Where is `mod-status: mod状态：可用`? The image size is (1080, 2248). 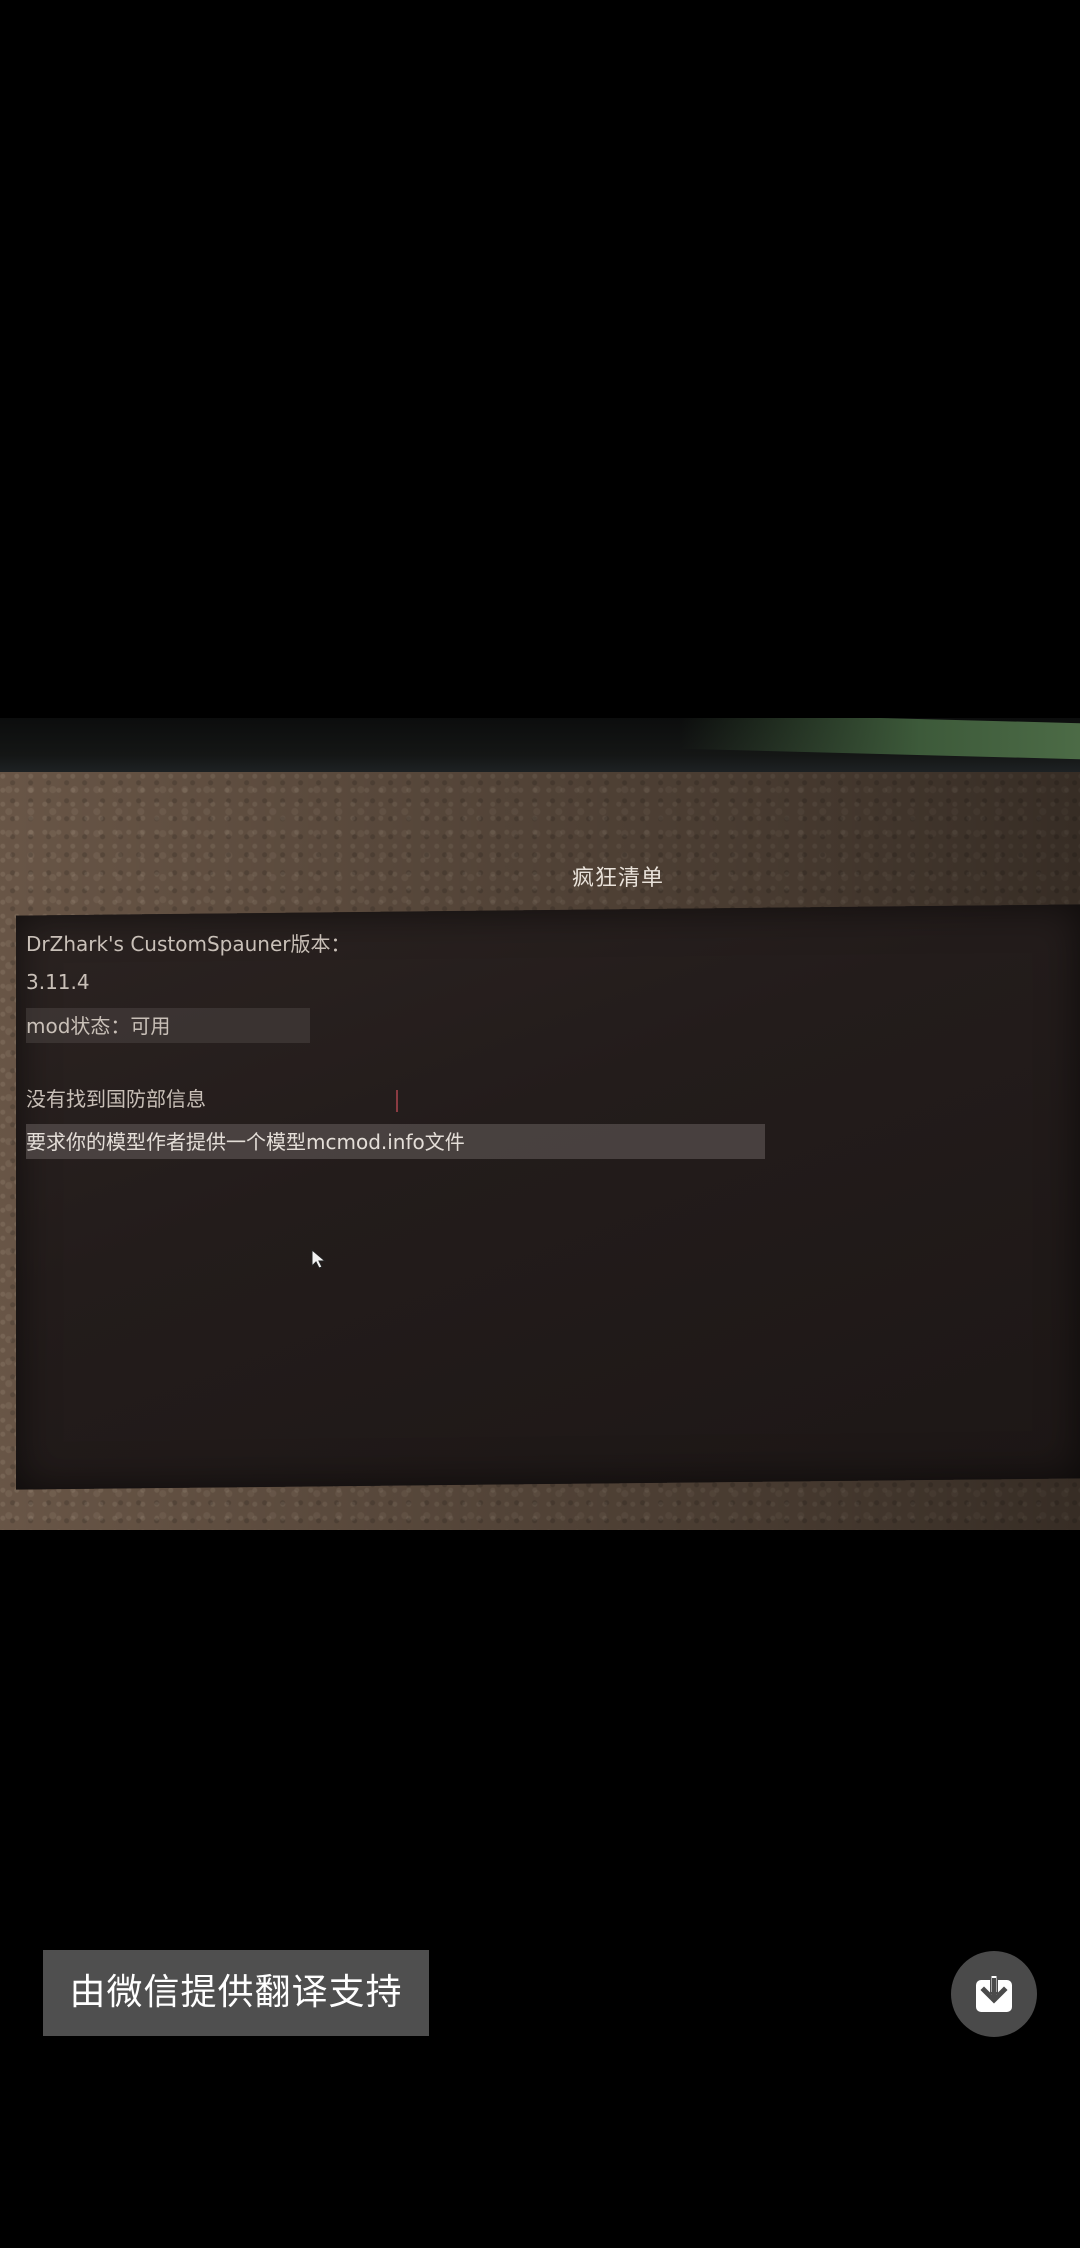 mod-status: mod状态：可用 is located at coordinates (168, 1025).